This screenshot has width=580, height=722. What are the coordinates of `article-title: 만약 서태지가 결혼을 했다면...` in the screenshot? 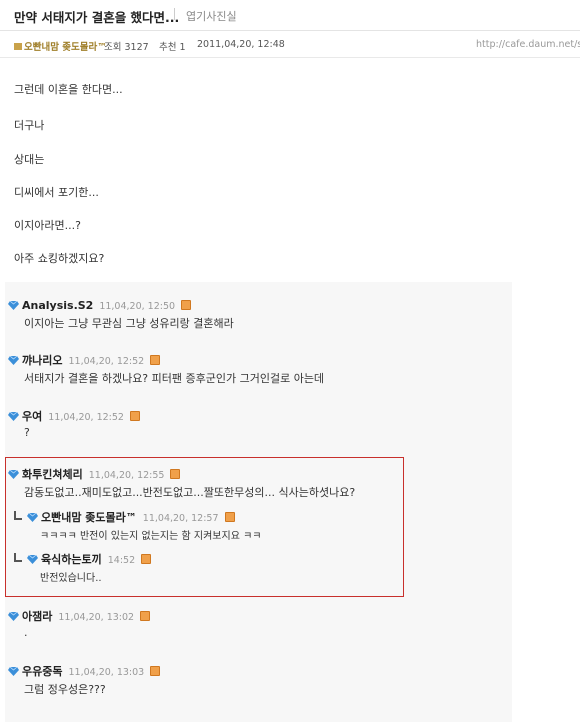 It's located at (97, 17).